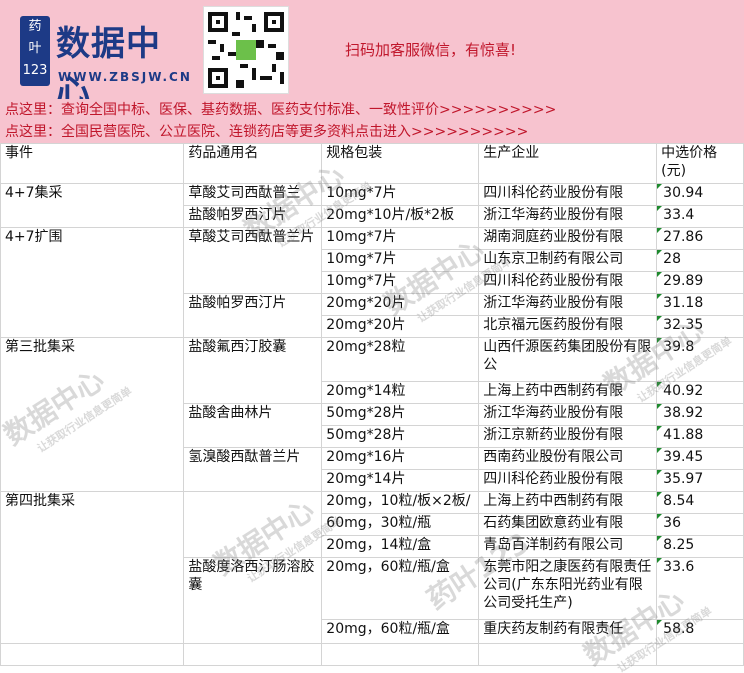 Image resolution: width=744 pixels, height=673 pixels. I want to click on table-row, so click(372, 654).